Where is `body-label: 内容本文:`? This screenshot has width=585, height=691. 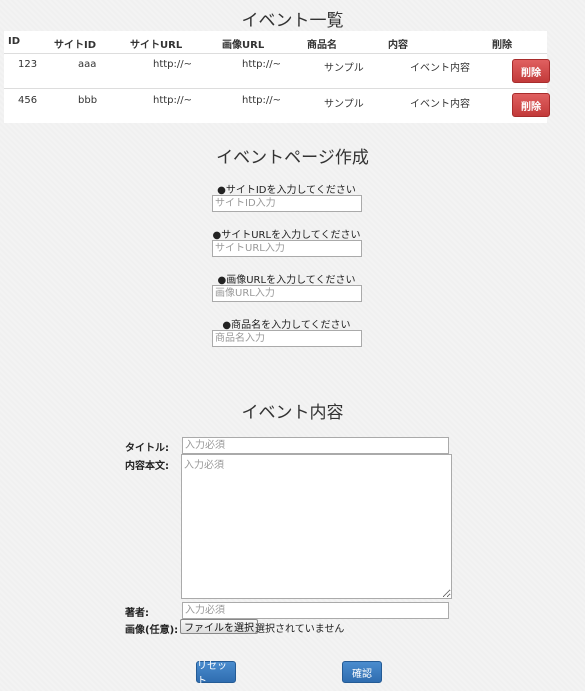
body-label: 内容本文: is located at coordinates (147, 466).